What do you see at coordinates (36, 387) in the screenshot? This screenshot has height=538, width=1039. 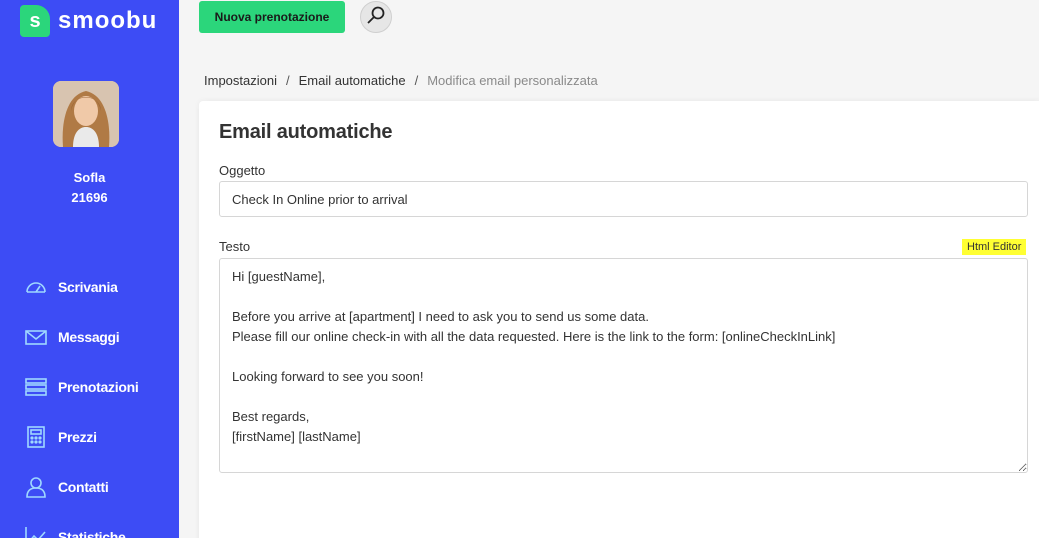 I see `list-icon` at bounding box center [36, 387].